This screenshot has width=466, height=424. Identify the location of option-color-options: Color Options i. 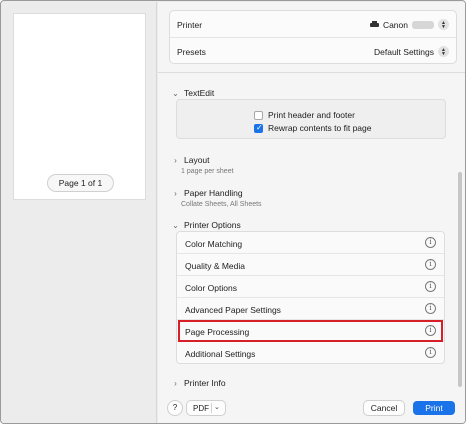
(310, 287).